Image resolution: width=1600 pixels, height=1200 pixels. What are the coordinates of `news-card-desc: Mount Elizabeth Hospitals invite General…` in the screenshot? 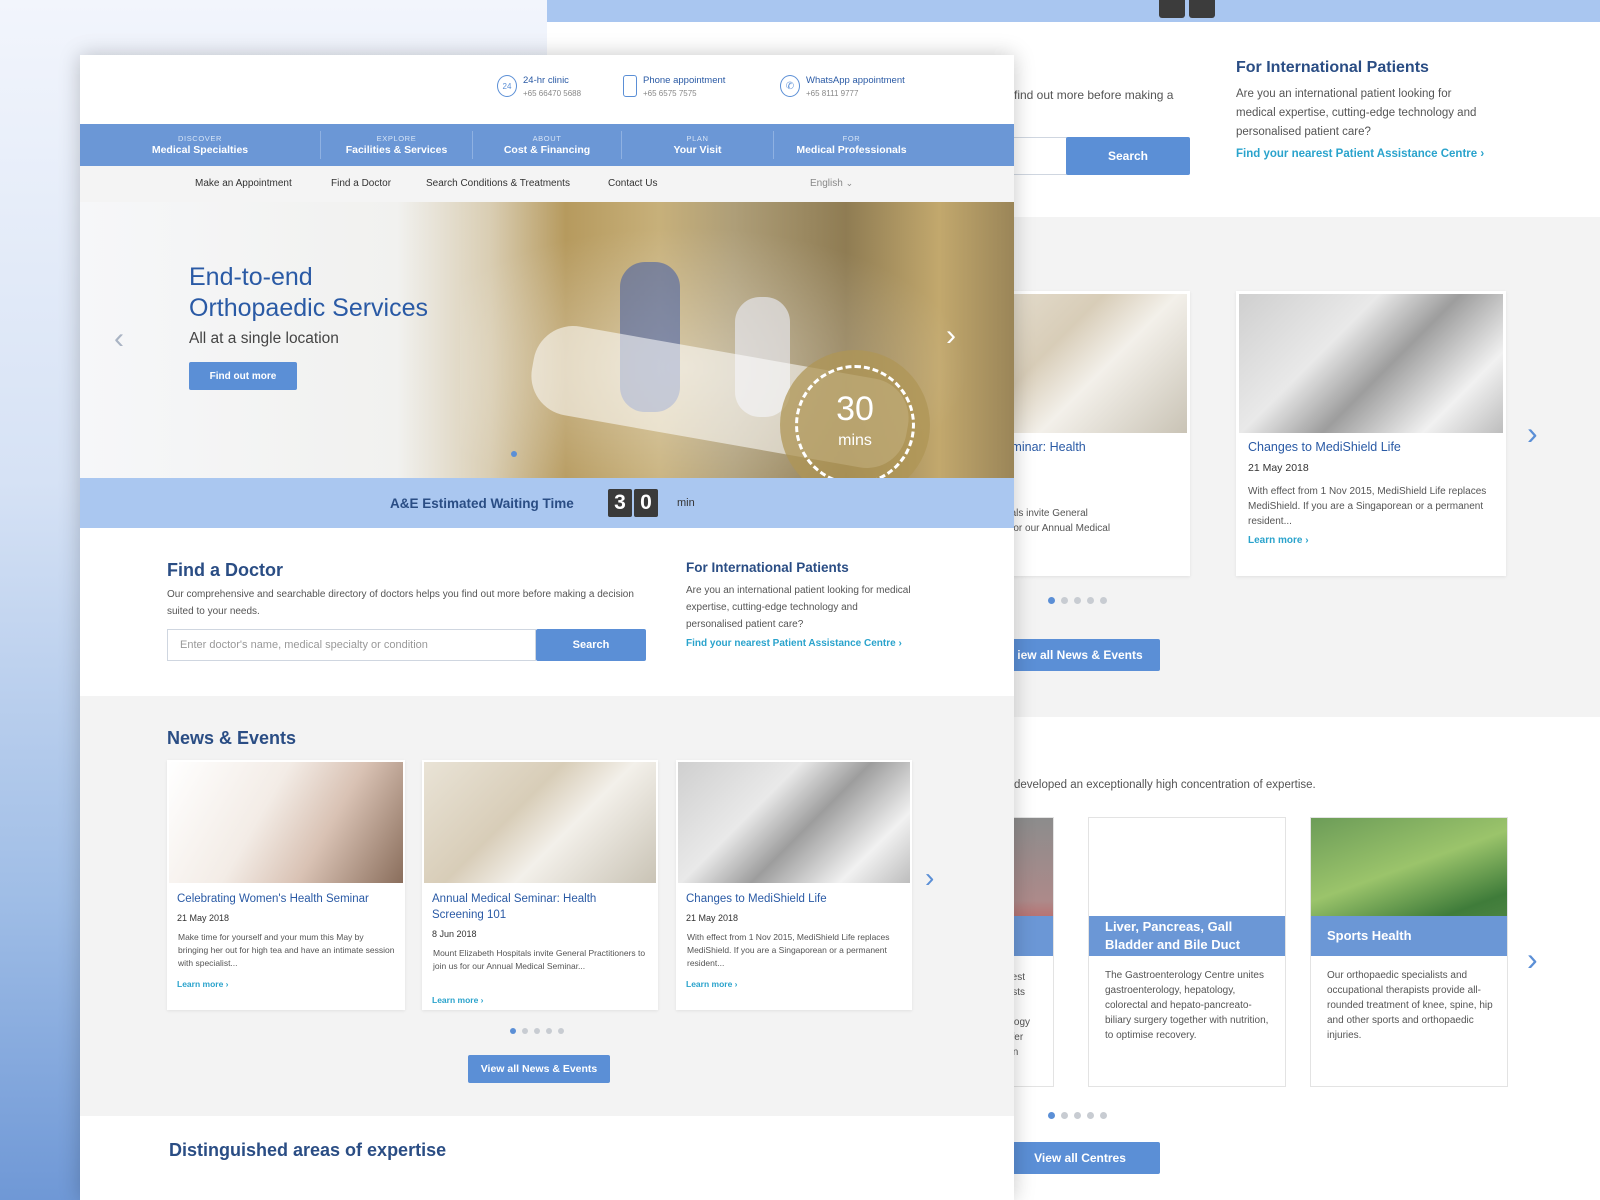 It's located at (539, 959).